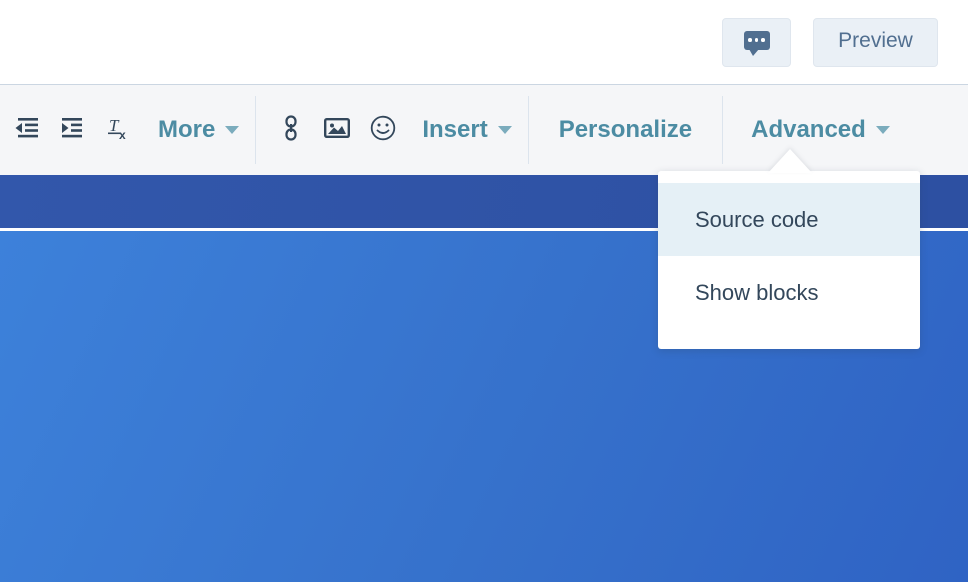 This screenshot has width=968, height=582. I want to click on personalize-button: Personalize, so click(625, 130).